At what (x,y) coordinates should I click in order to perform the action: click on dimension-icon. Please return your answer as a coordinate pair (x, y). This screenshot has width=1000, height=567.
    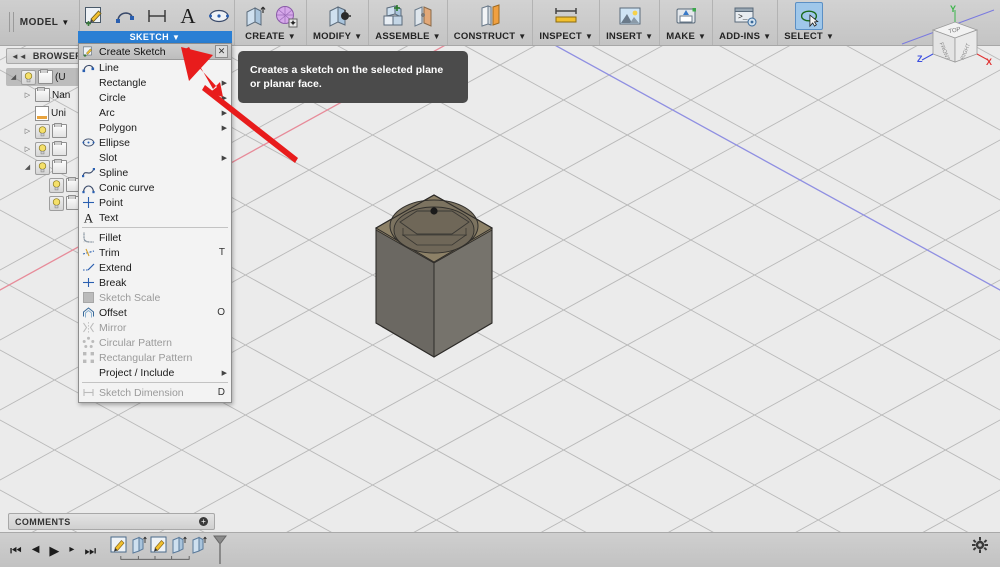
    Looking at the image, I should click on (157, 16).